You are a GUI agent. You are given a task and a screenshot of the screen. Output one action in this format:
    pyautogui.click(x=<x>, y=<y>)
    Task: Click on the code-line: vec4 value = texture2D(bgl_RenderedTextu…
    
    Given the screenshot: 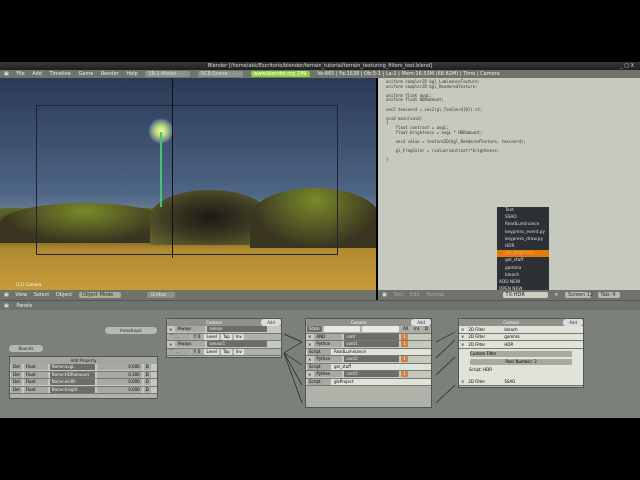 What is the action you would take?
    pyautogui.click(x=456, y=142)
    